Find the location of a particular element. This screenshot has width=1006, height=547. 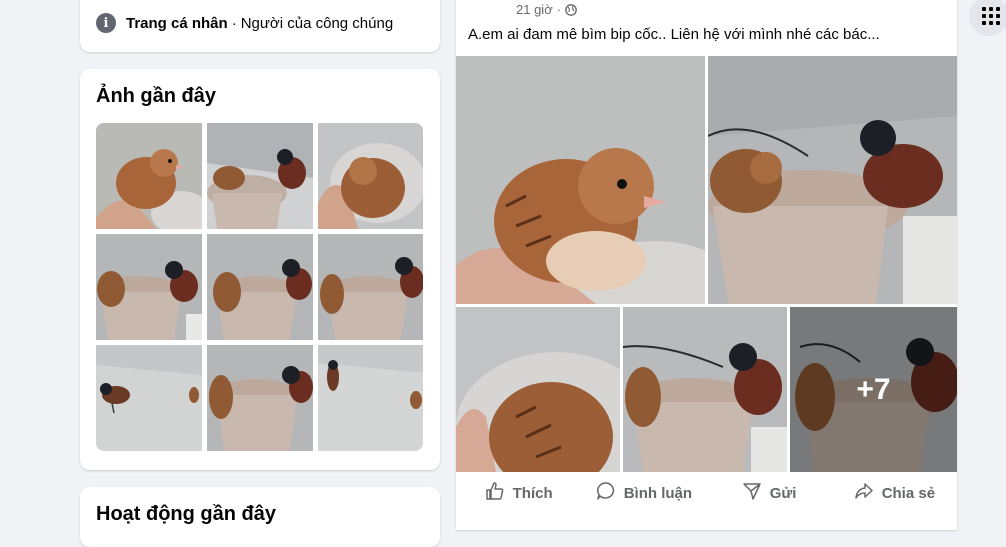

recent-activity-card: Hoạt động gần đây is located at coordinates (260, 517).